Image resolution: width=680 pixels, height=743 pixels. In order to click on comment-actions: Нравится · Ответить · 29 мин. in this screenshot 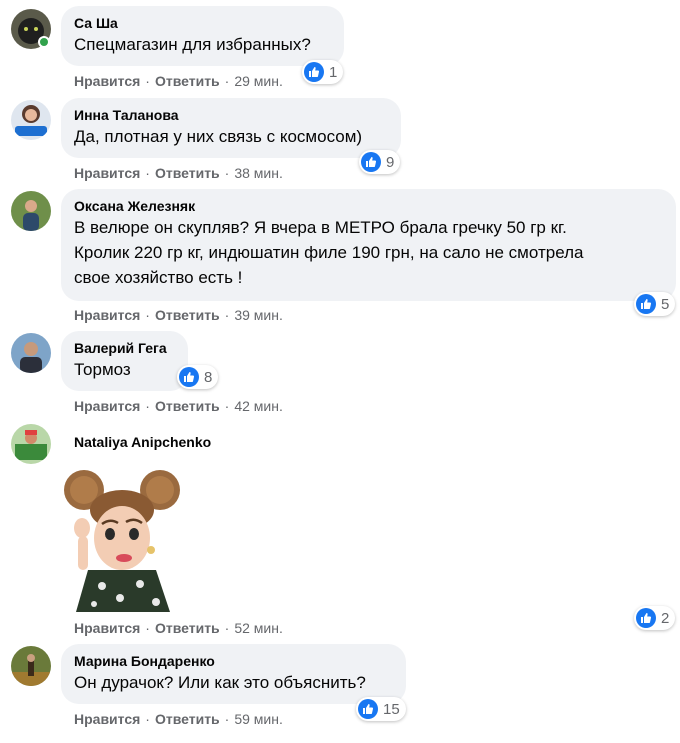, I will do `click(178, 81)`.